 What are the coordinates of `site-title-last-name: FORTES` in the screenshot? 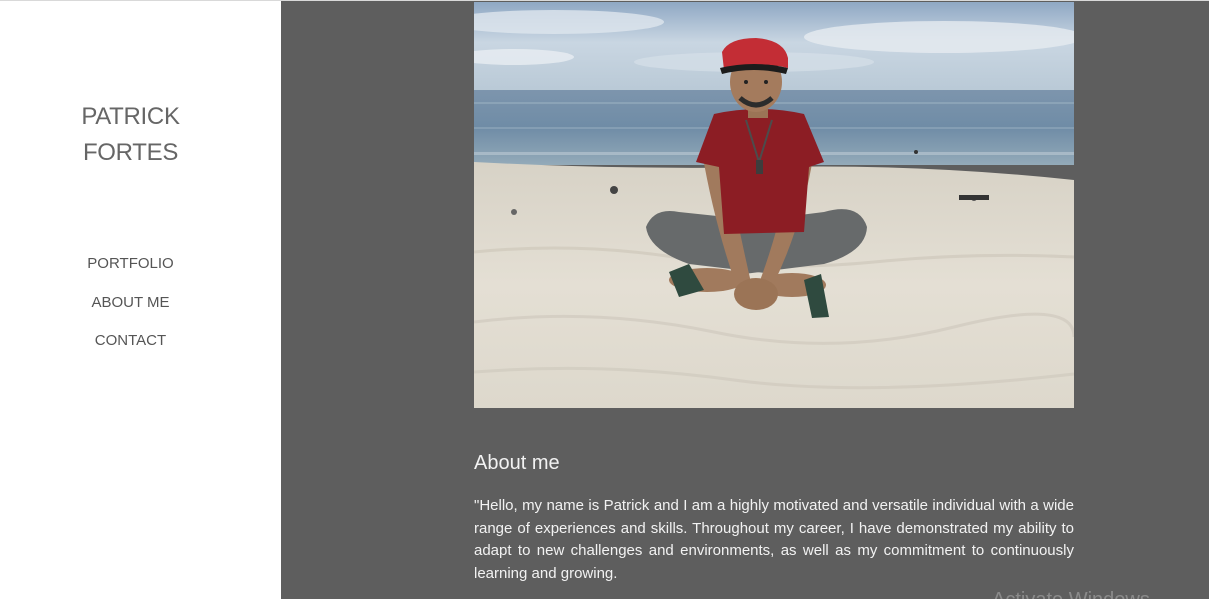 It's located at (130, 152).